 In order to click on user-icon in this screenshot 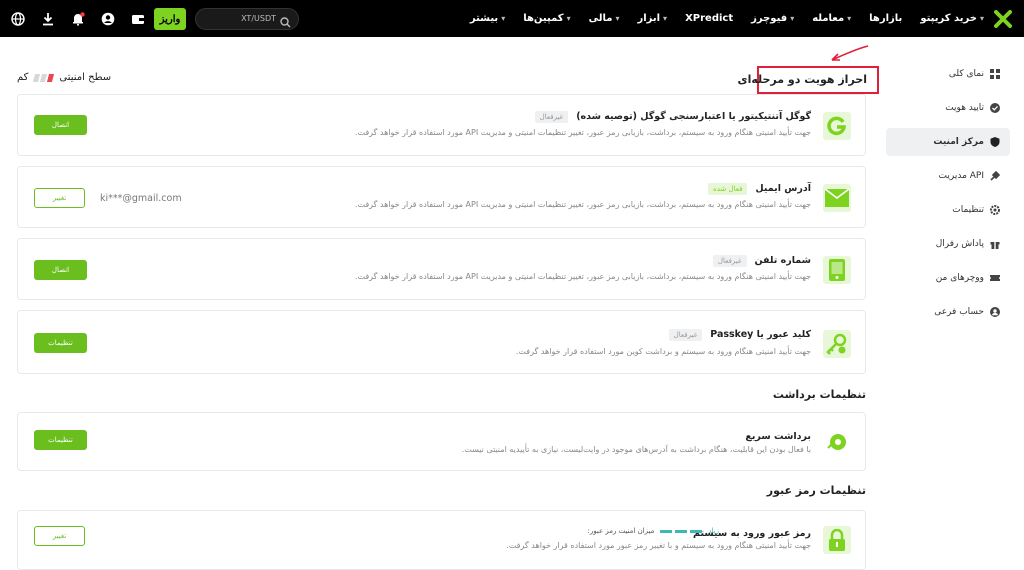, I will do `click(108, 19)`.